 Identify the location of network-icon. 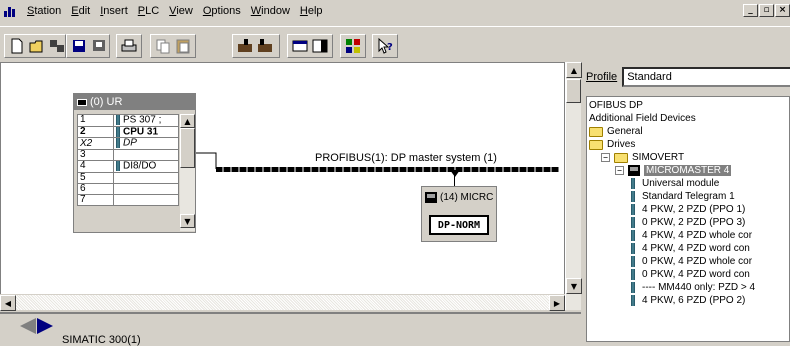
(353, 46).